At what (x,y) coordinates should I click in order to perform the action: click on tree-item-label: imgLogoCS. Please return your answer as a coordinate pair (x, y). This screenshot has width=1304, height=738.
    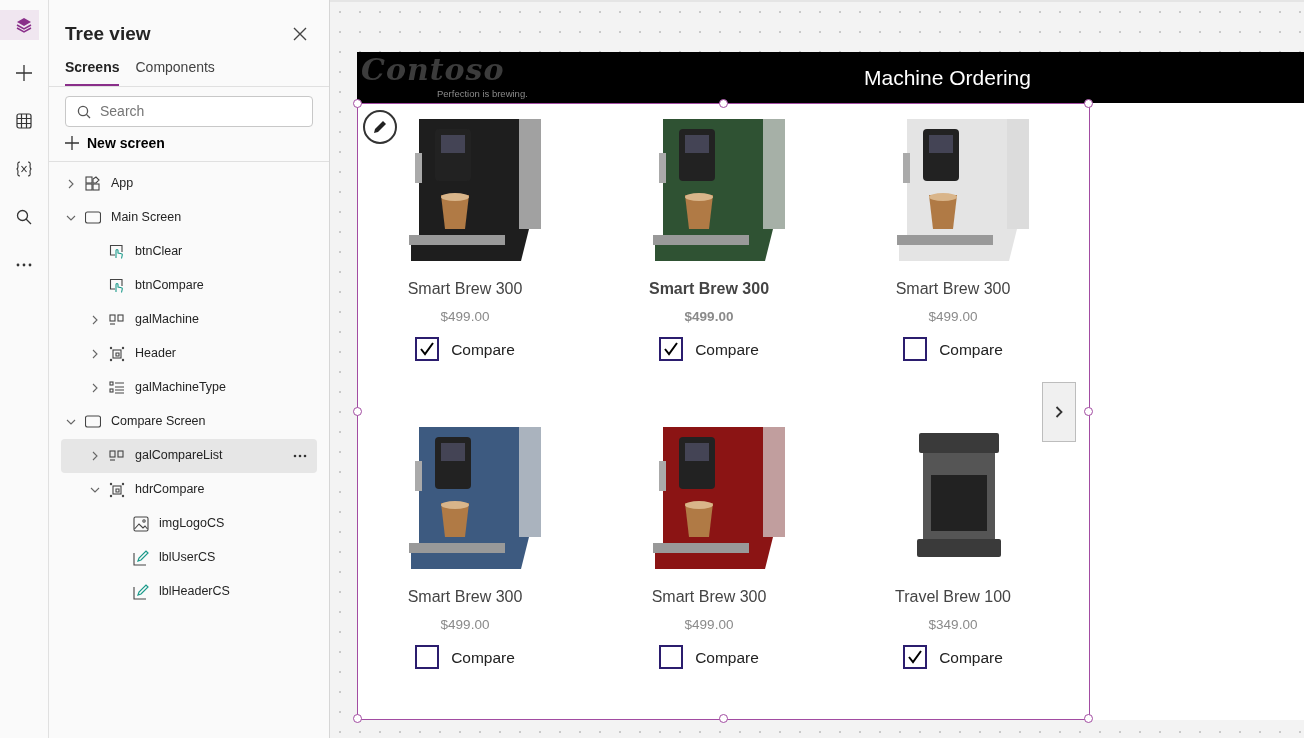
    Looking at the image, I should click on (192, 524).